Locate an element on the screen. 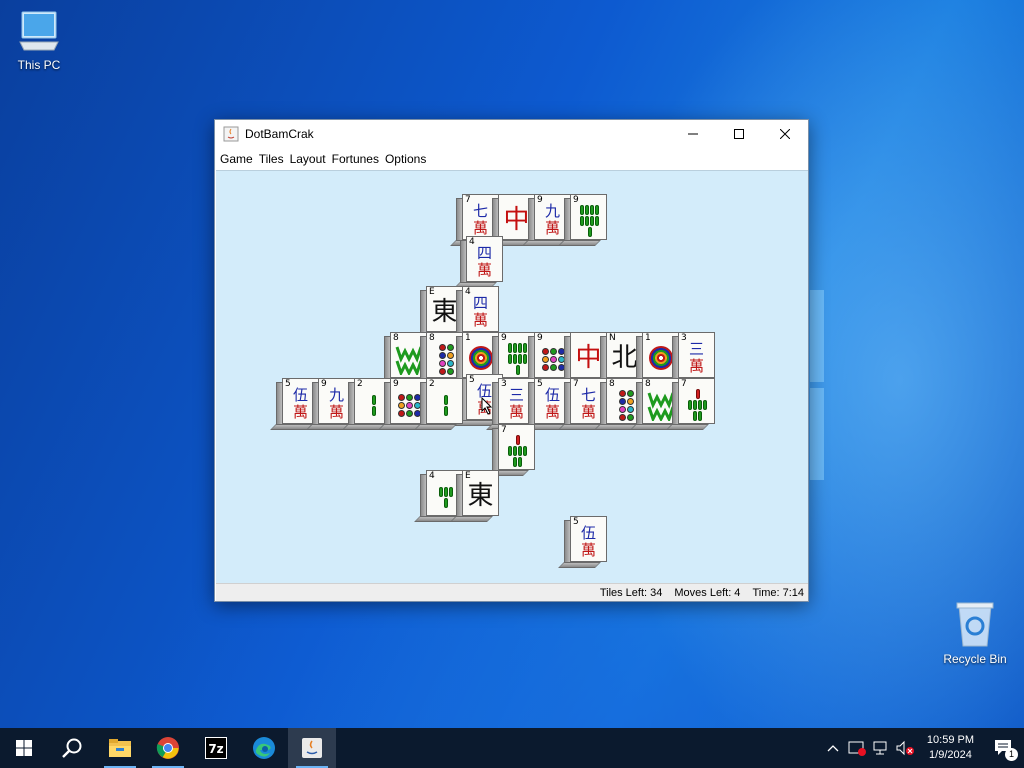  mahjong-tile: 5伍萬 is located at coordinates (582, 542).